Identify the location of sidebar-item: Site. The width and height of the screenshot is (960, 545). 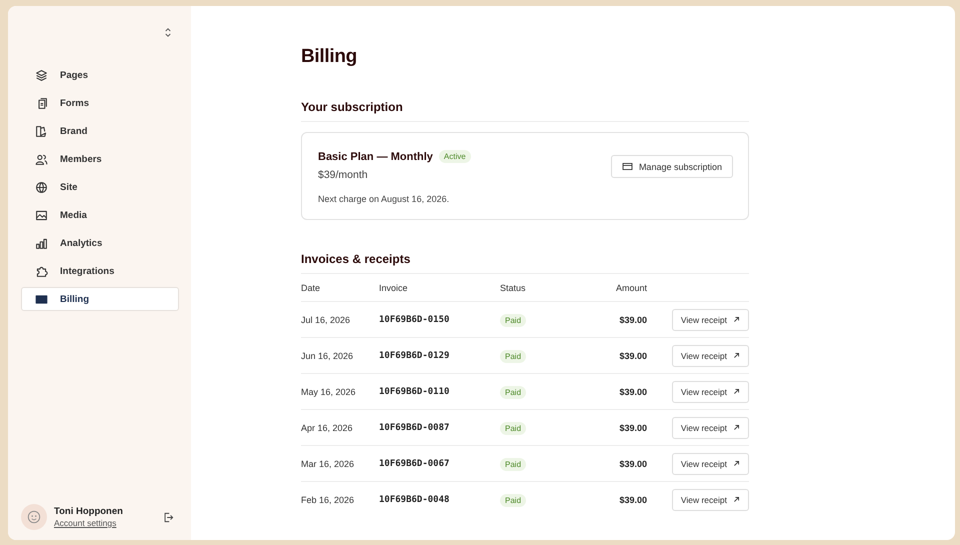
(100, 187).